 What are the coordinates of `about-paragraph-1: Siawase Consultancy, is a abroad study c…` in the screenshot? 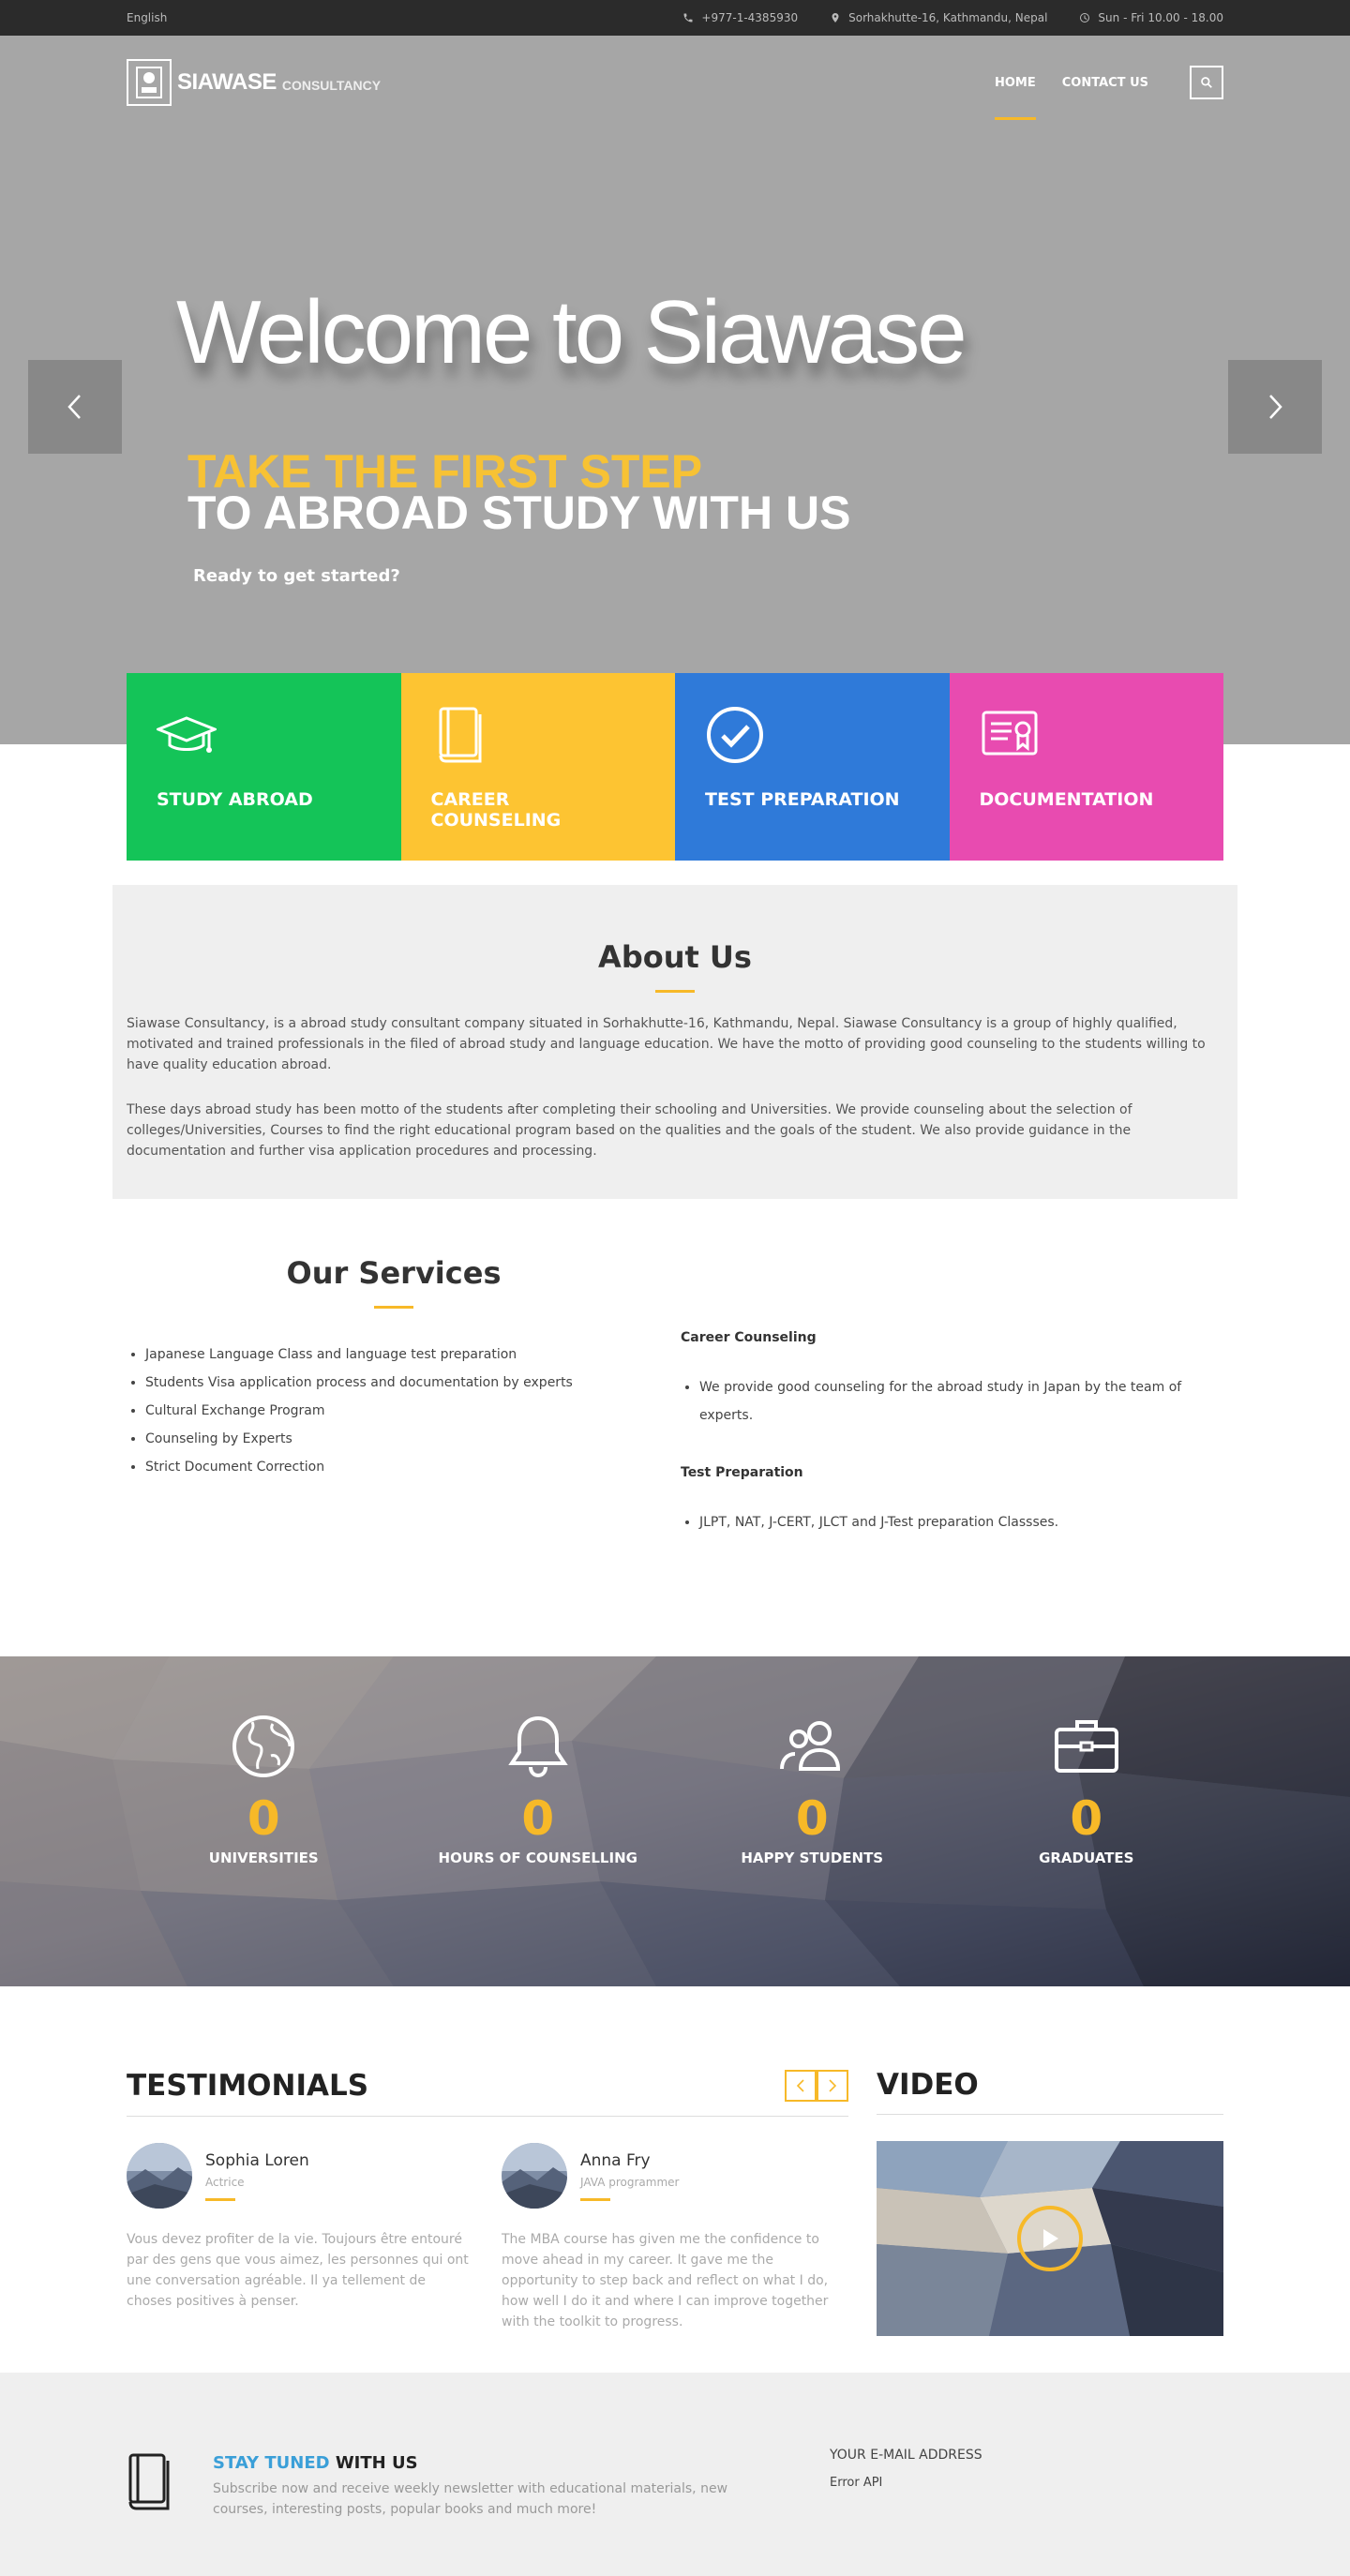 It's located at (666, 1044).